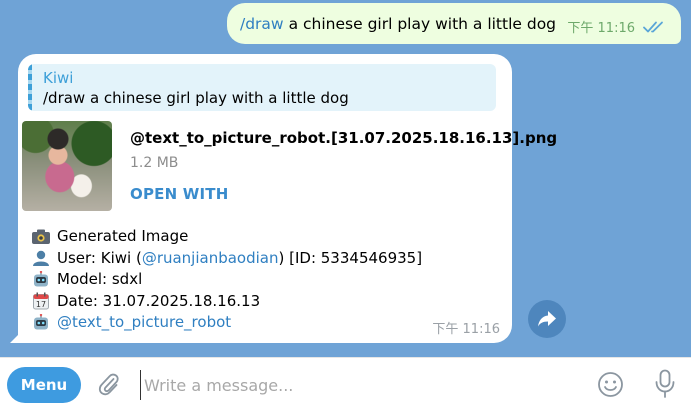  I want to click on caption-line-date: 17 Date: 31.07.2025.18.16.13, so click(226, 302).